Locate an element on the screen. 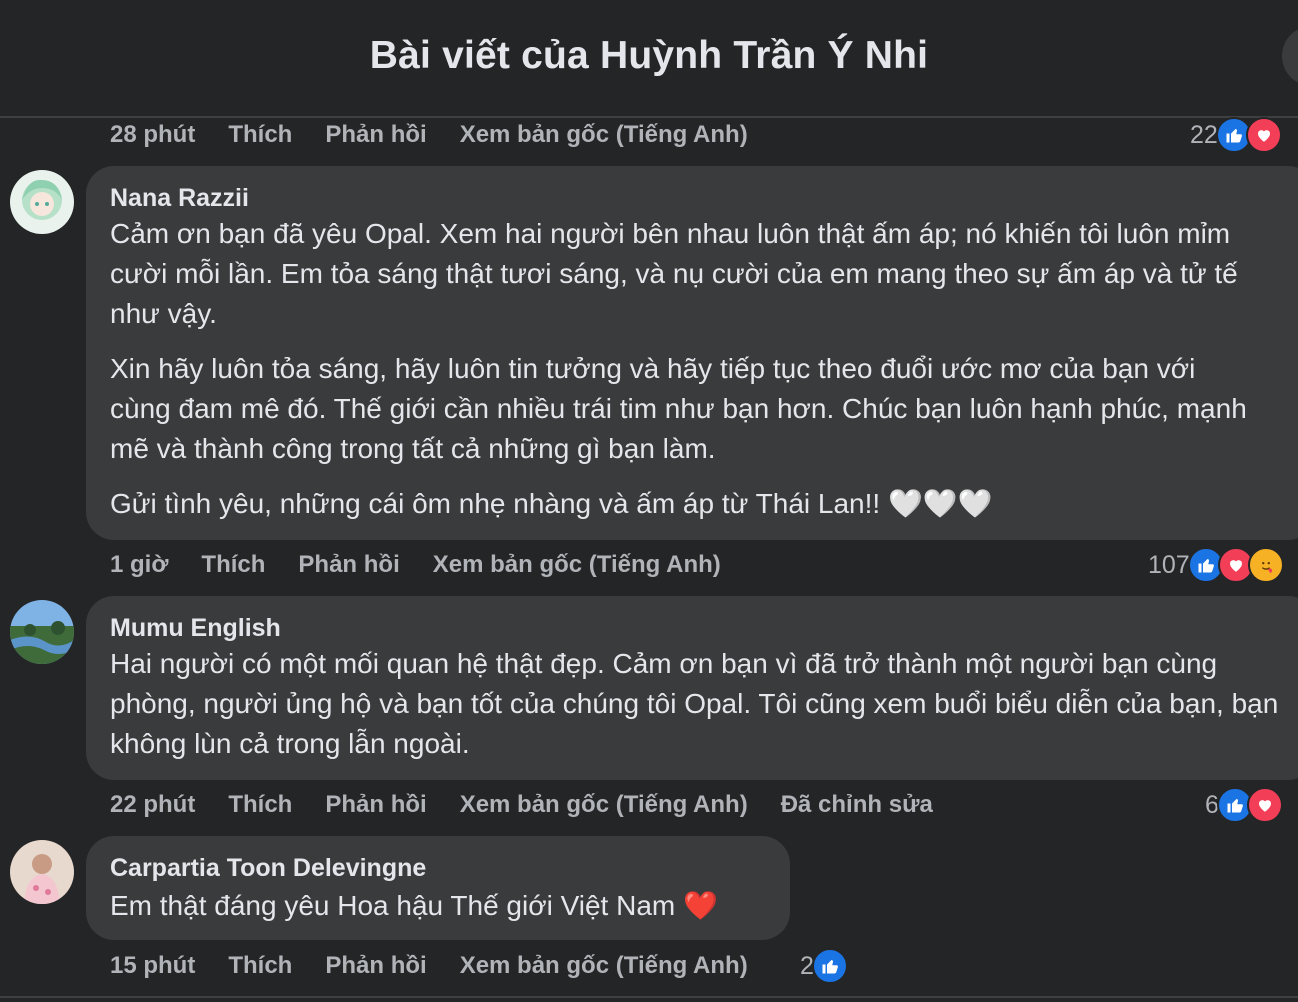 Image resolution: width=1298 pixels, height=1002 pixels. like-icon is located at coordinates (829, 966).